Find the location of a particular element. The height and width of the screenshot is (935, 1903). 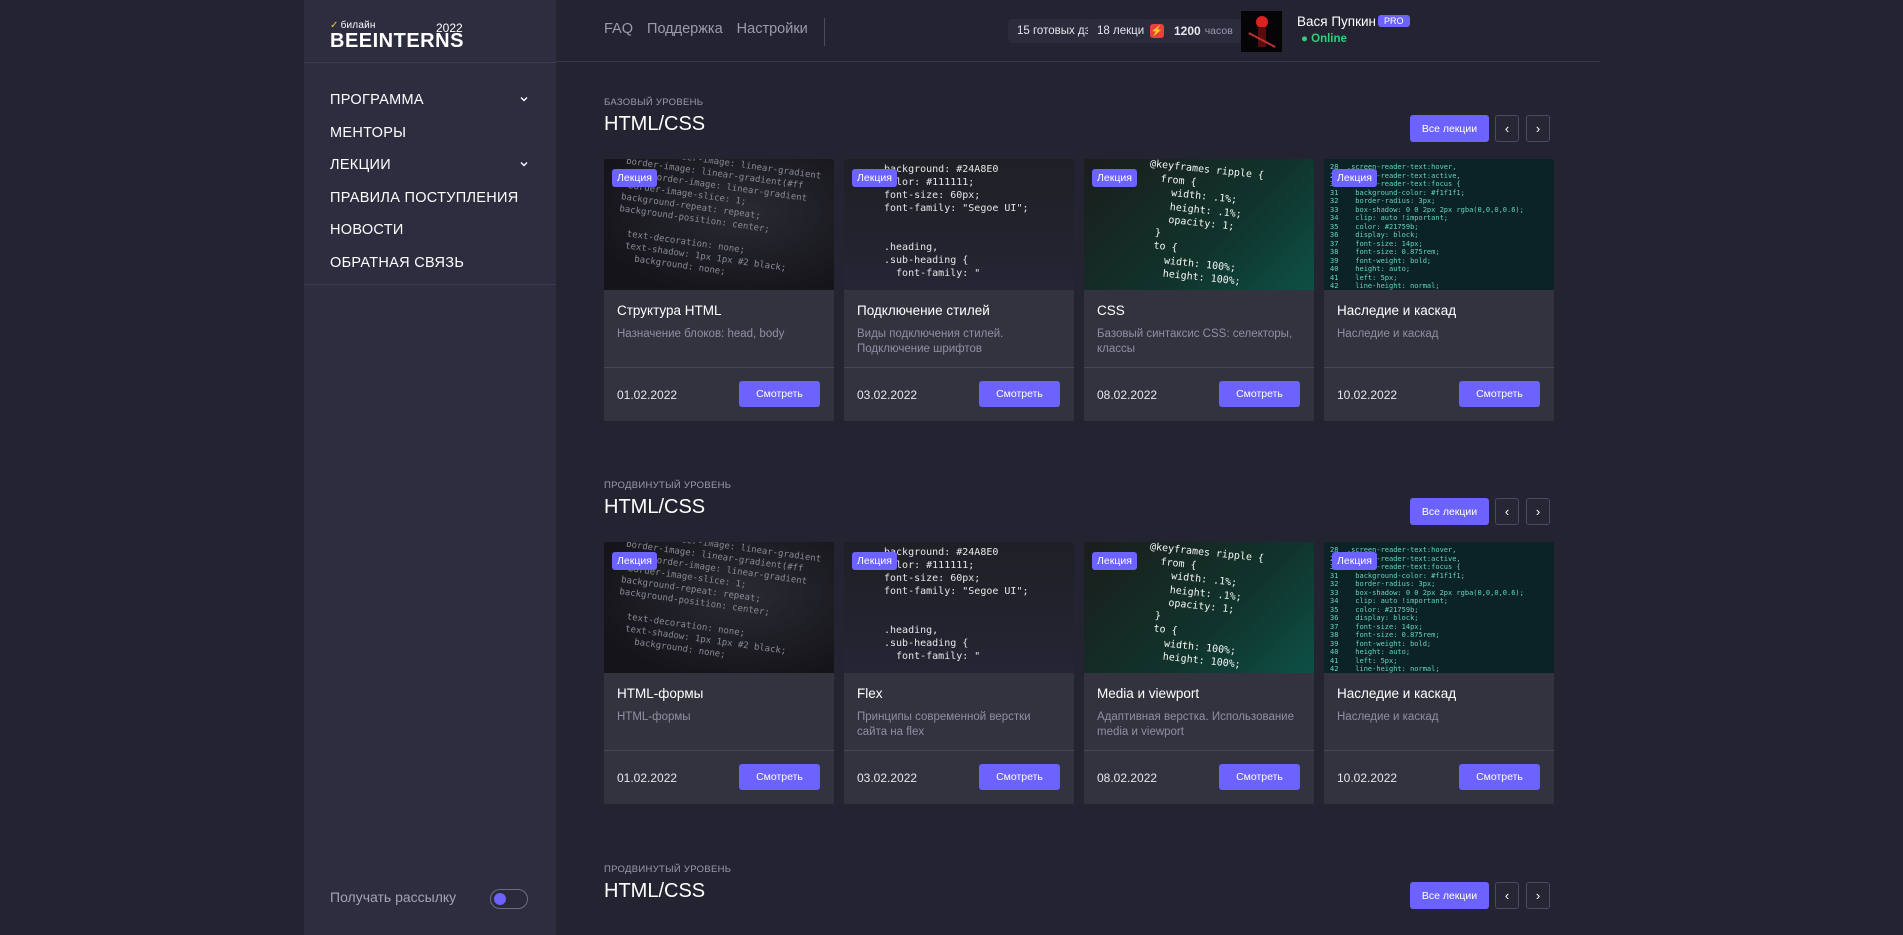

avatar is located at coordinates (1261, 31).